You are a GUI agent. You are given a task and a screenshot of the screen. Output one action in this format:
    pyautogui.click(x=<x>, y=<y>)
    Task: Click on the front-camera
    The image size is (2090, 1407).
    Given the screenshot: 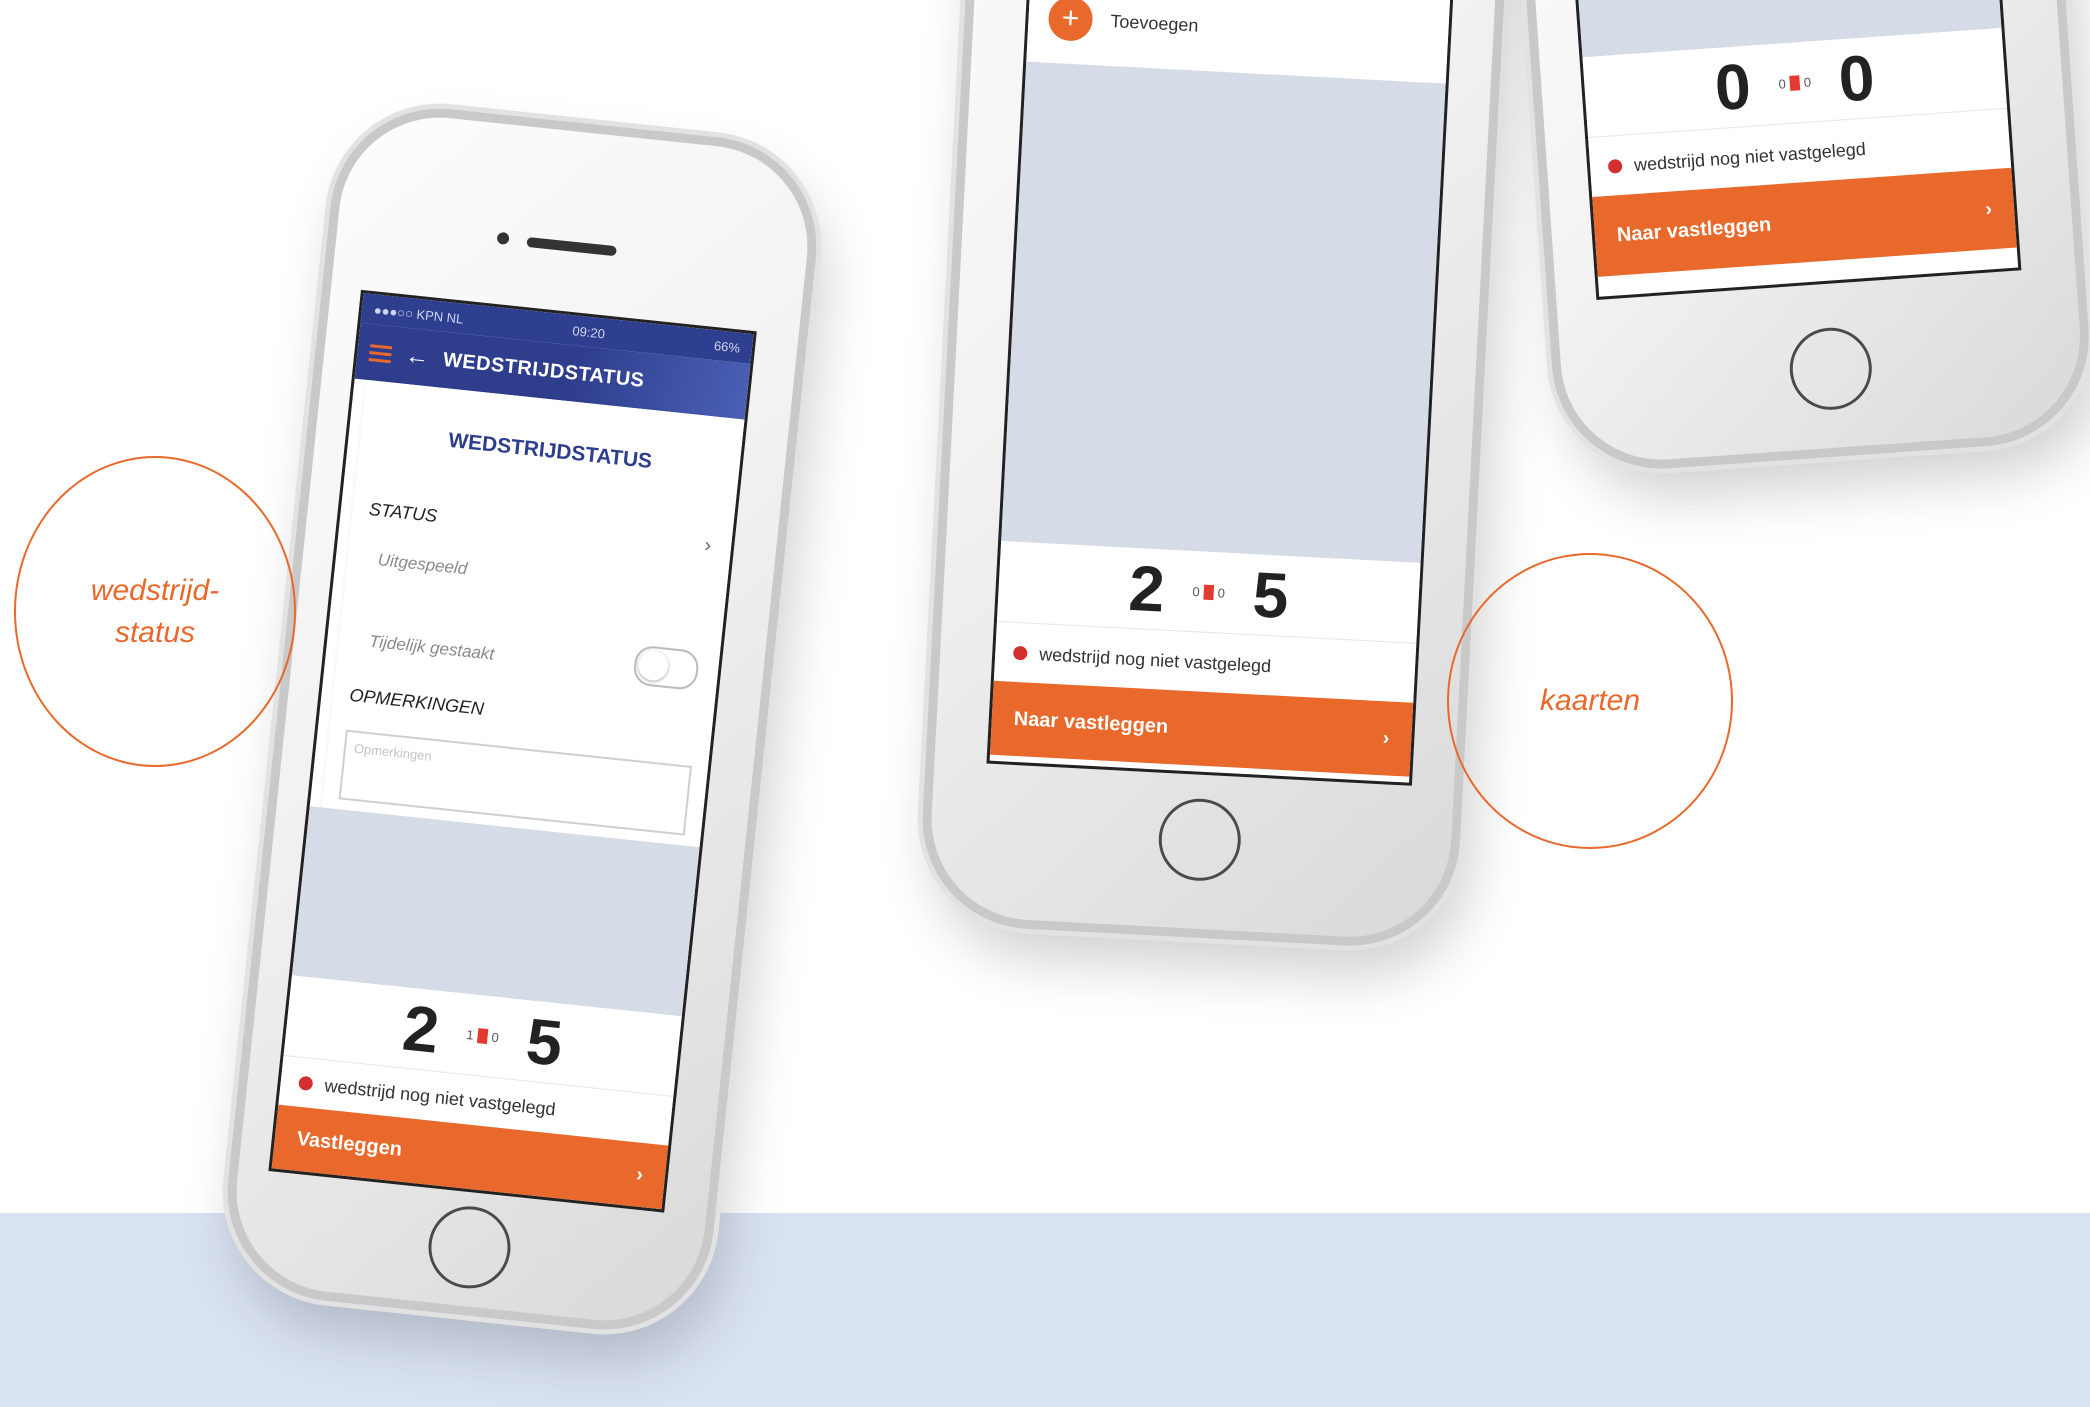 What is the action you would take?
    pyautogui.click(x=503, y=238)
    